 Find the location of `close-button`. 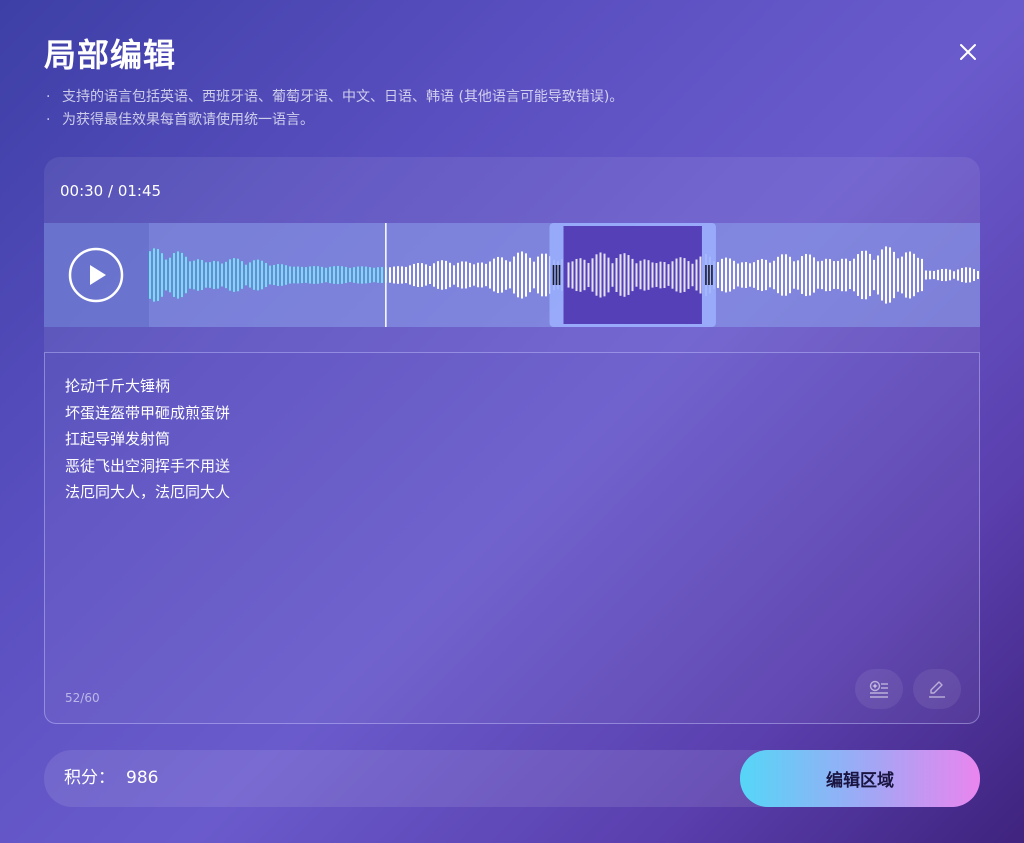

close-button is located at coordinates (968, 52).